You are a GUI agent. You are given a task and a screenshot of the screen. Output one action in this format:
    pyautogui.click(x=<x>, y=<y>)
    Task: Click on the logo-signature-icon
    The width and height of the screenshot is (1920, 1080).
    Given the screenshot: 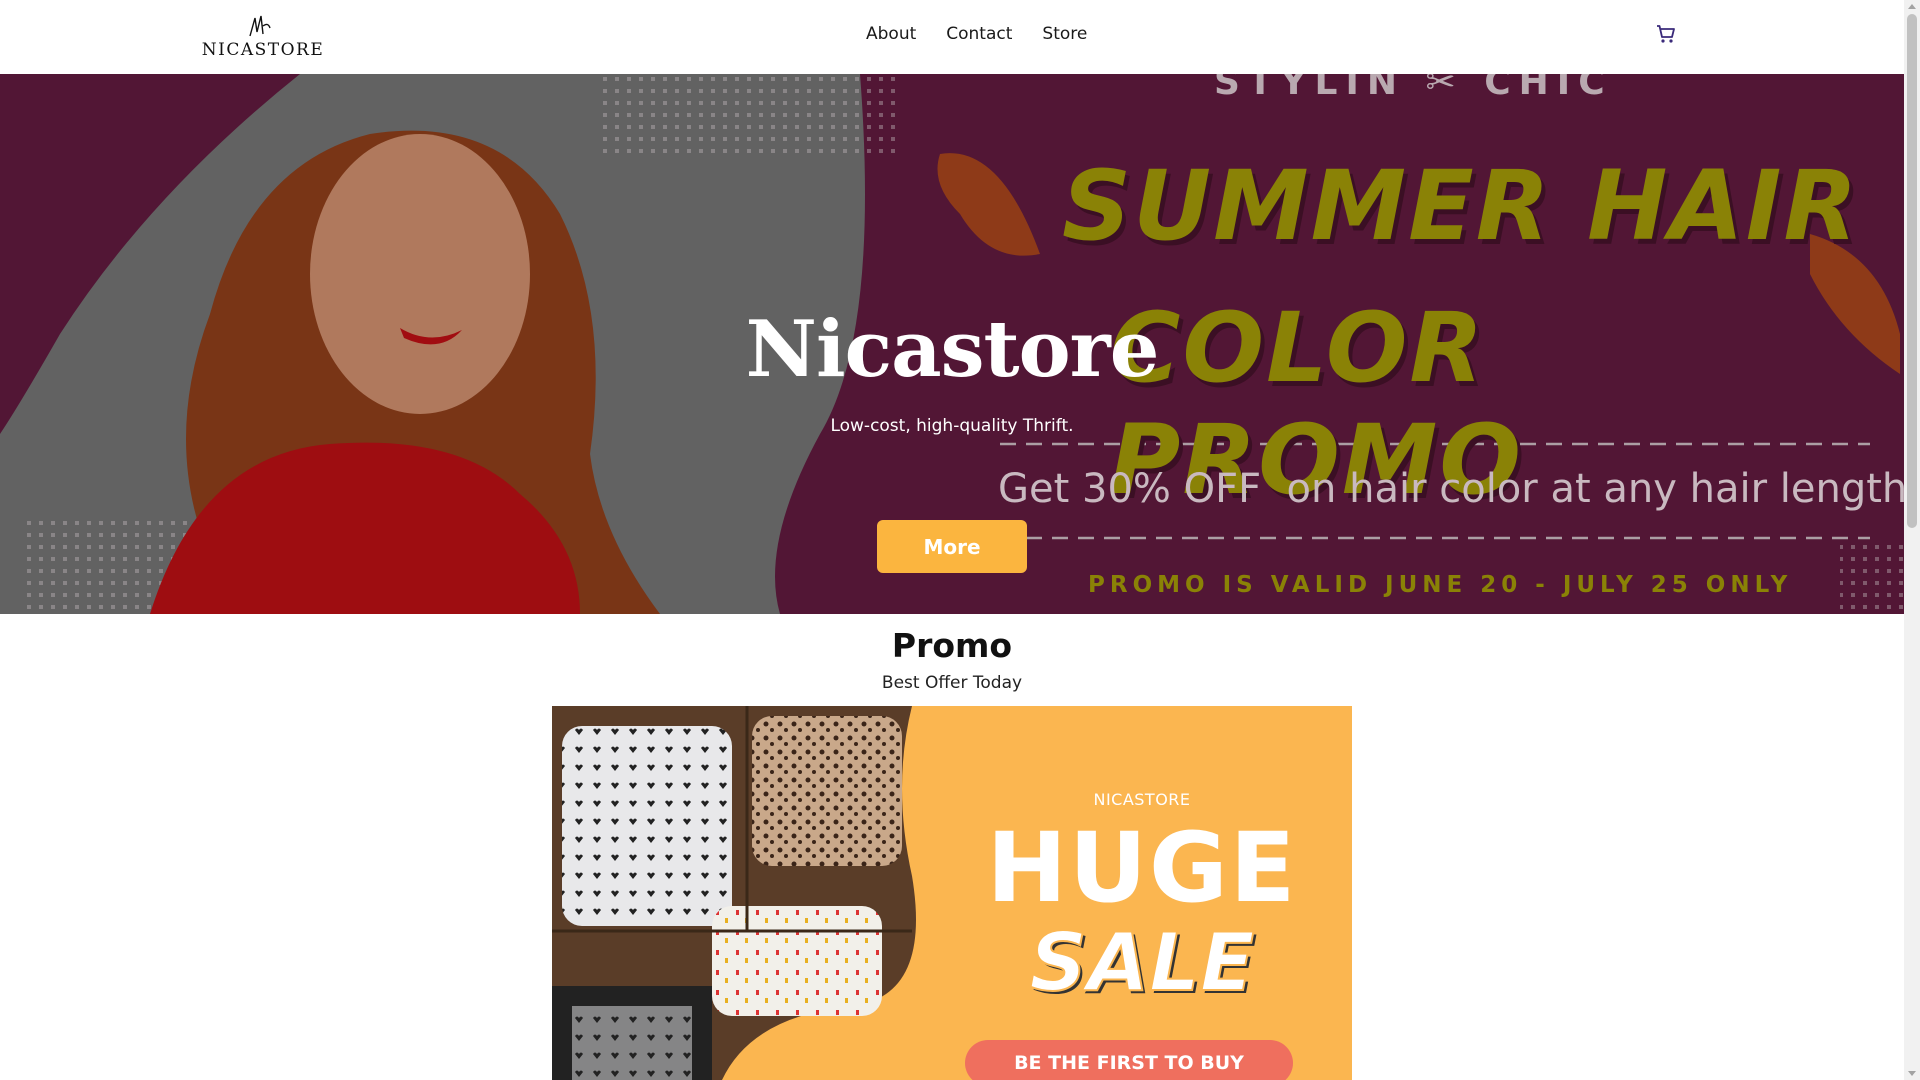 What is the action you would take?
    pyautogui.click(x=260, y=26)
    